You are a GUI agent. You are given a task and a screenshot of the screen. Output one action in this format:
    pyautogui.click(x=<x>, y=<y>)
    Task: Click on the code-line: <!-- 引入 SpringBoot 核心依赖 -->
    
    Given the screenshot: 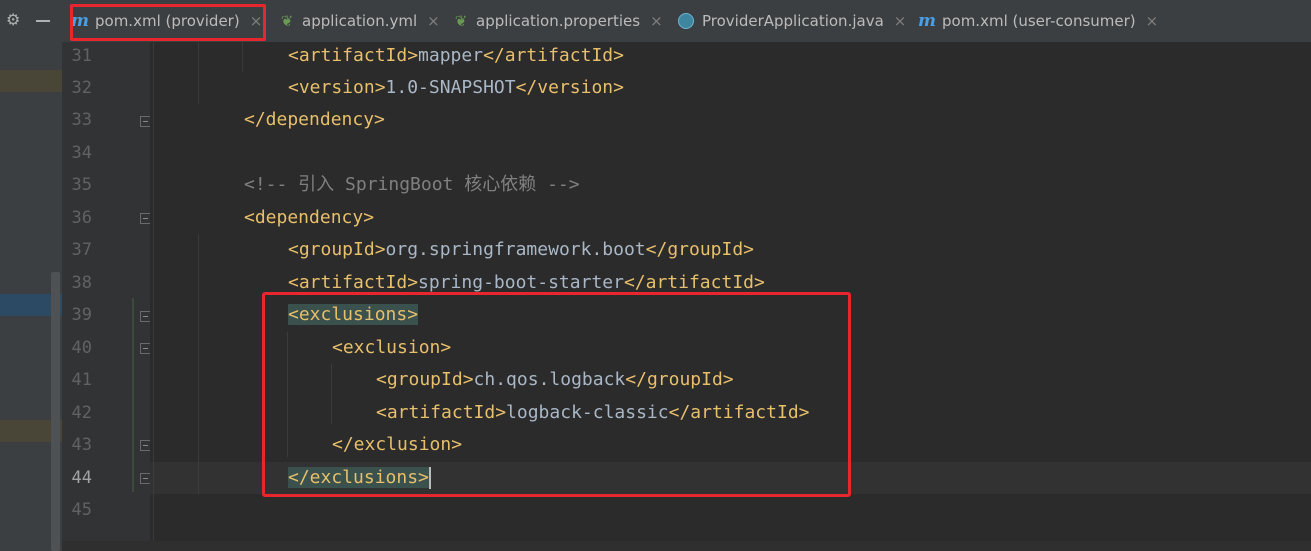 What is the action you would take?
    pyautogui.click(x=412, y=185)
    